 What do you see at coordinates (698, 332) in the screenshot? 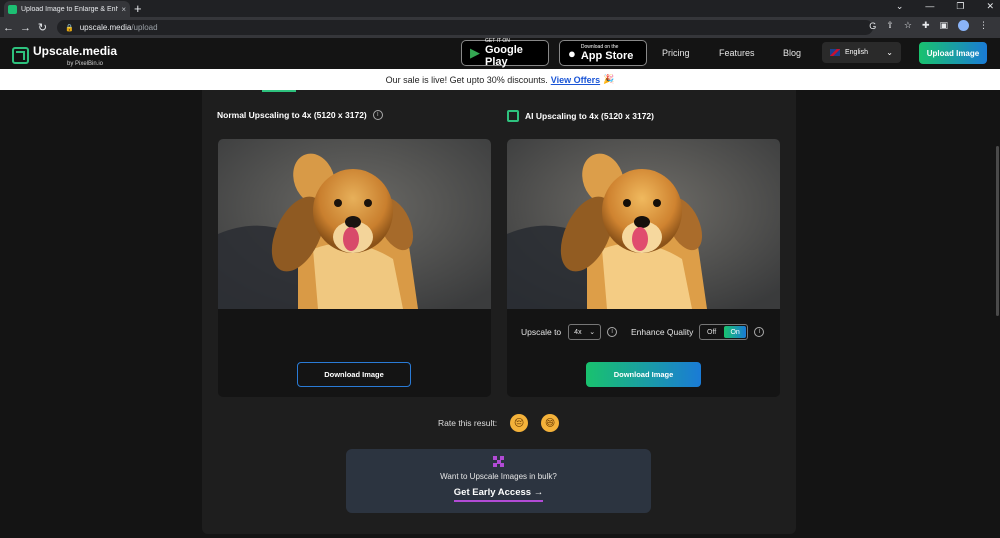
I see `enhance-controls: Enhance Quality Off On i` at bounding box center [698, 332].